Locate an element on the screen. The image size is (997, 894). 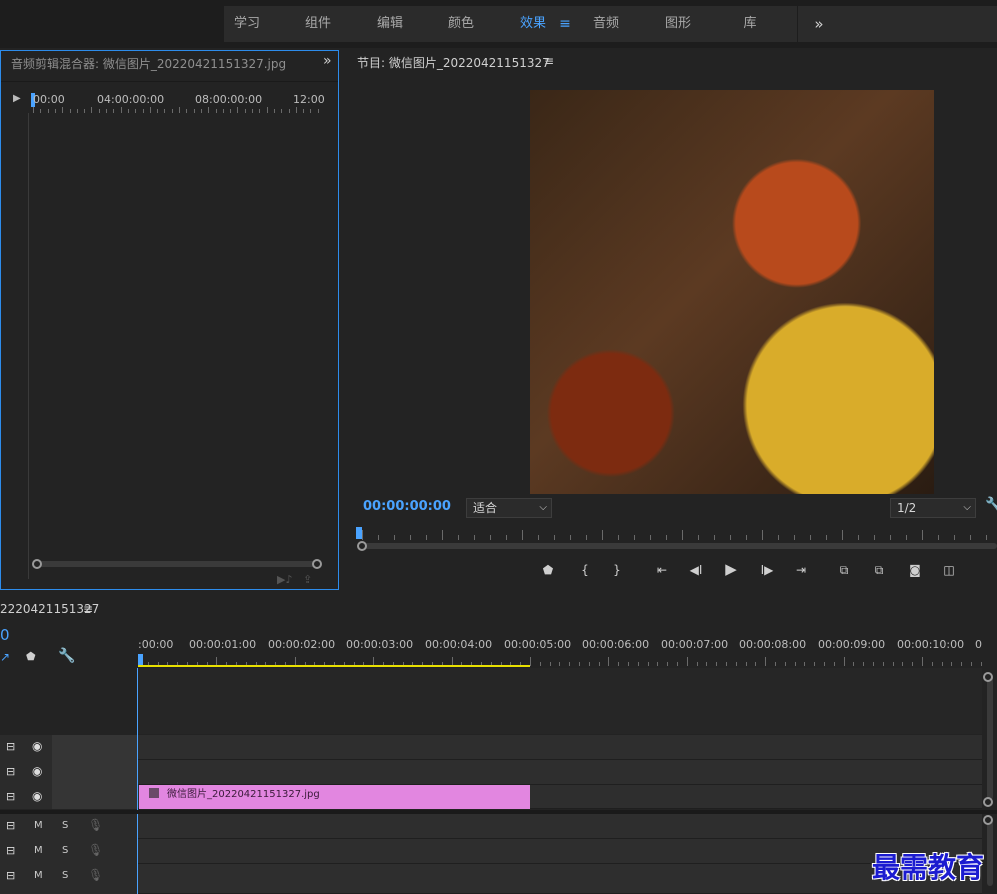
tab-effects: 效果 is located at coordinates (533, 24).